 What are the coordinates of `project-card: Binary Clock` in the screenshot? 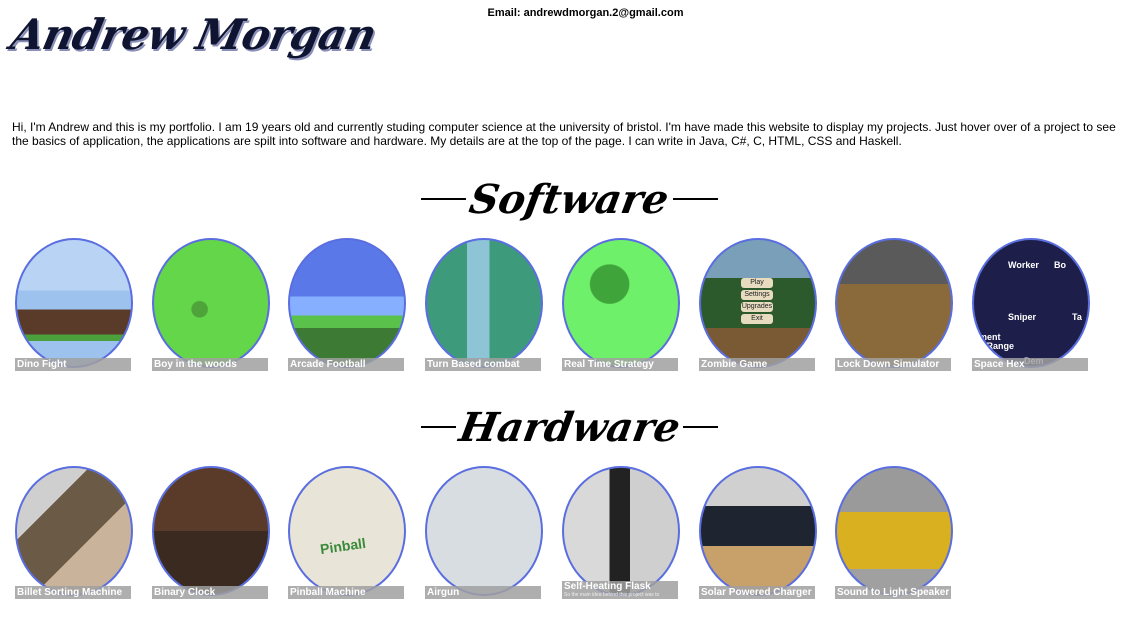 It's located at (211, 533).